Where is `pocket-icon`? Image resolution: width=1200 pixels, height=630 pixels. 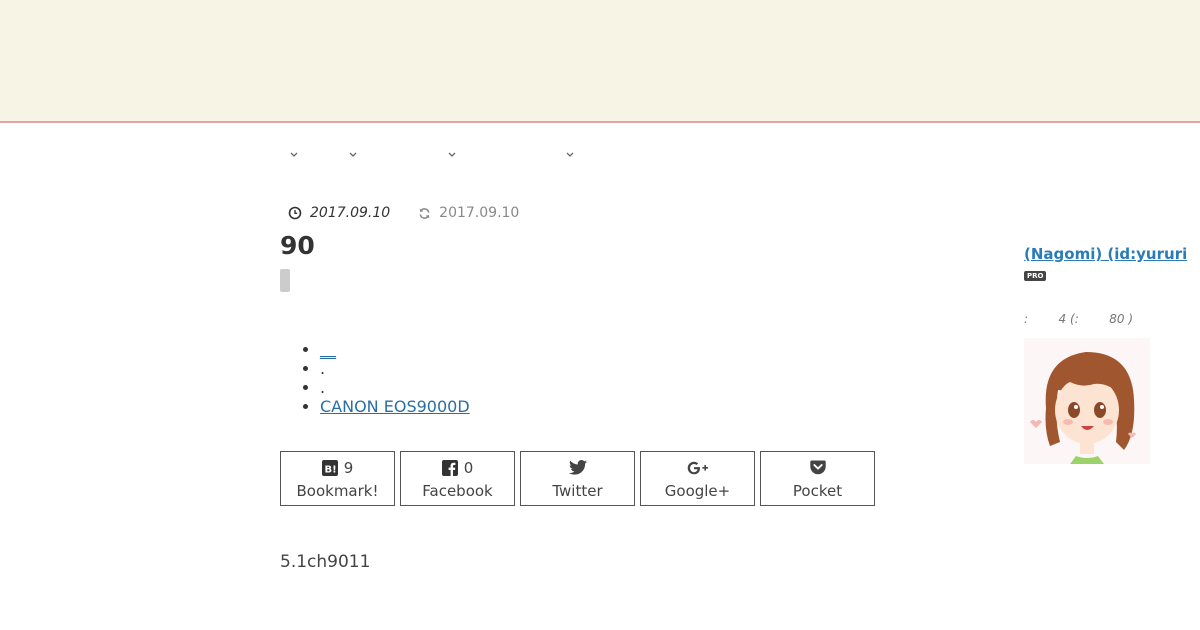 pocket-icon is located at coordinates (817, 467).